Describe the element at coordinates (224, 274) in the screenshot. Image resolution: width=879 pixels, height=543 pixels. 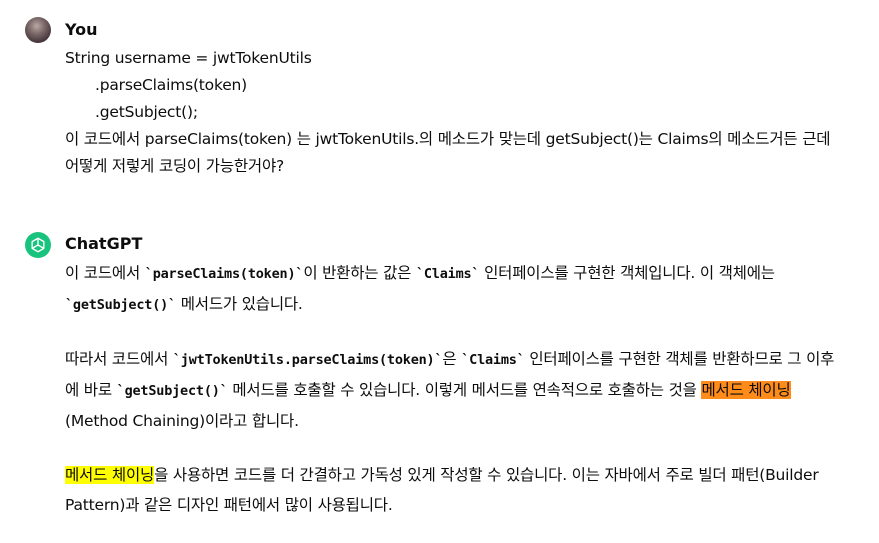
I see `inline-code: `parseClaims(token)`` at that location.